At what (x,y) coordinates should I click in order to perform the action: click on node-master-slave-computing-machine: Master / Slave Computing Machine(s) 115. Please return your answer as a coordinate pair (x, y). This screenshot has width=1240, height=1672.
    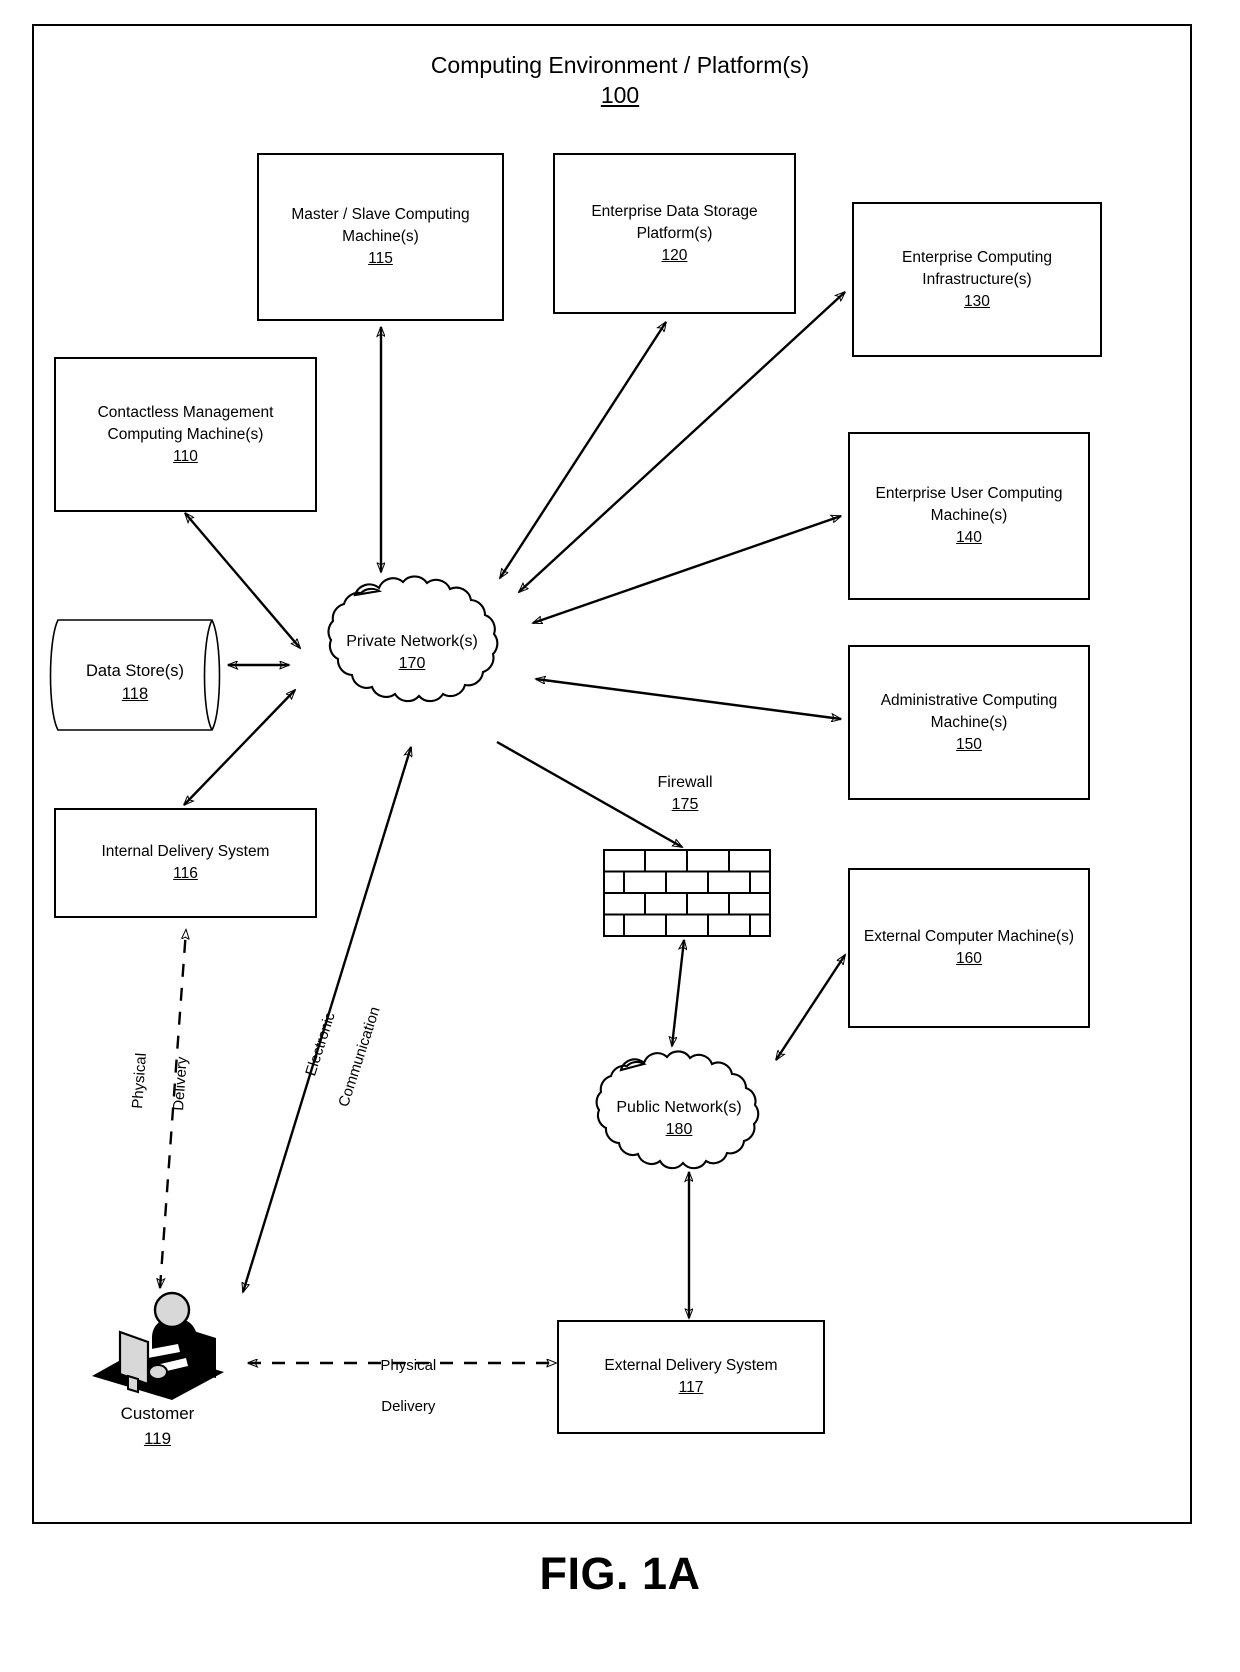
    Looking at the image, I should click on (380, 237).